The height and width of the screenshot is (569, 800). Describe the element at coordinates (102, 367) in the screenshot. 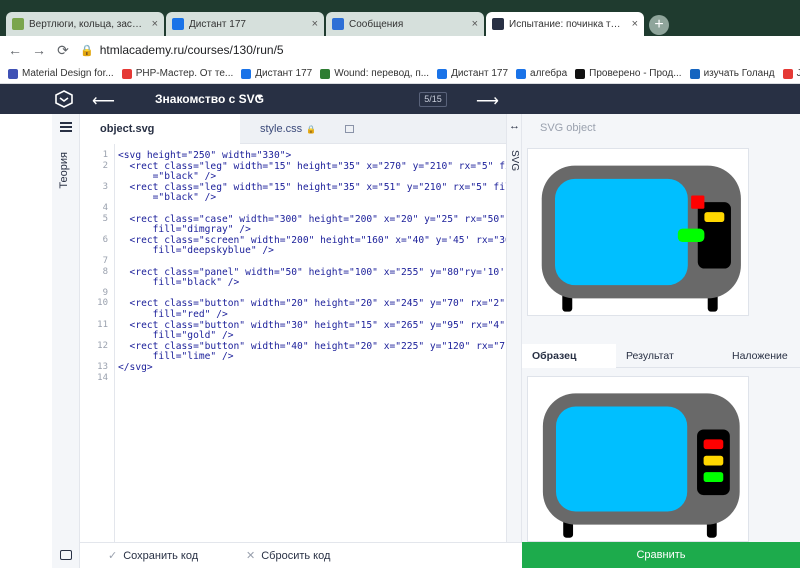

I see `line-number: 13` at that location.